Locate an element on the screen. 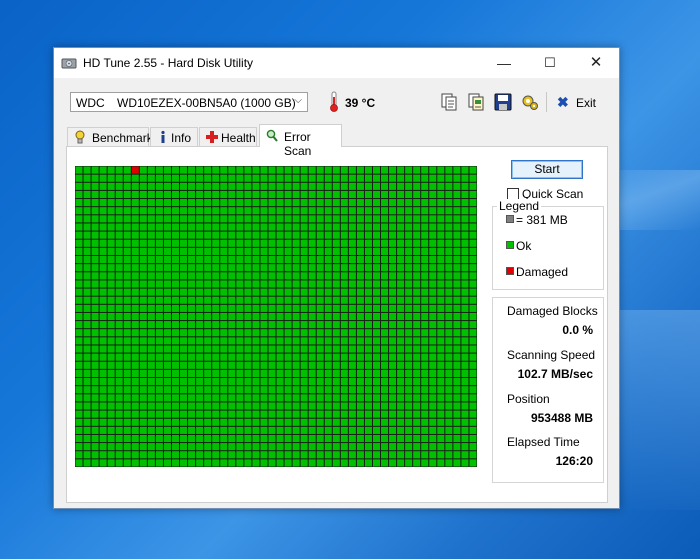 The image size is (700, 559). close-button: ✕ is located at coordinates (596, 63).